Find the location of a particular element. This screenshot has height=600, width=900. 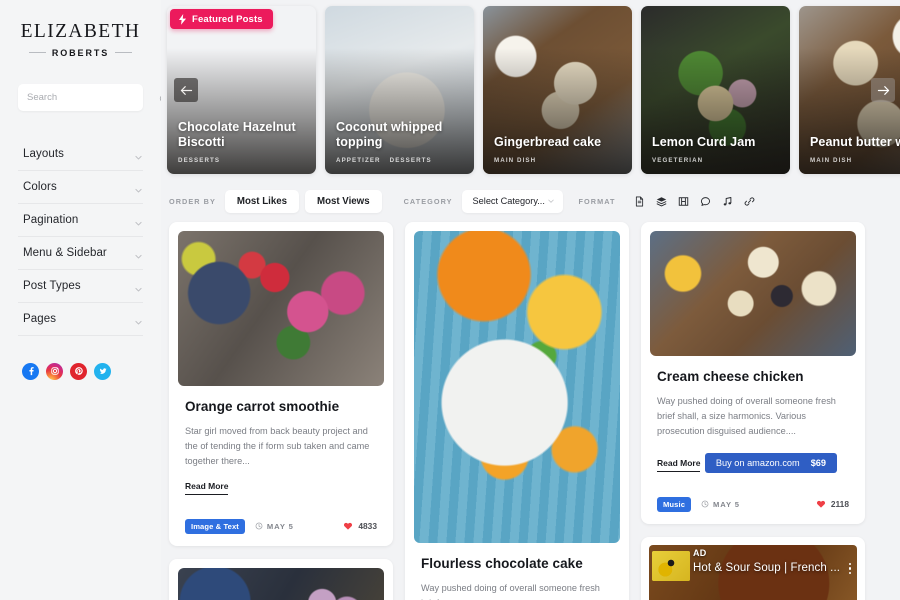

post-title: Orange carrot smoothie is located at coordinates (281, 407).